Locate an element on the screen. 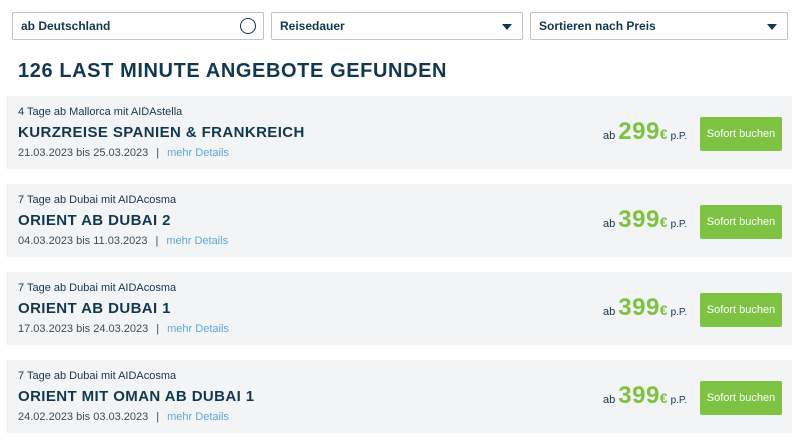  offer-dates: 24.02.2023 bis 03.03.2023 is located at coordinates (83, 417).